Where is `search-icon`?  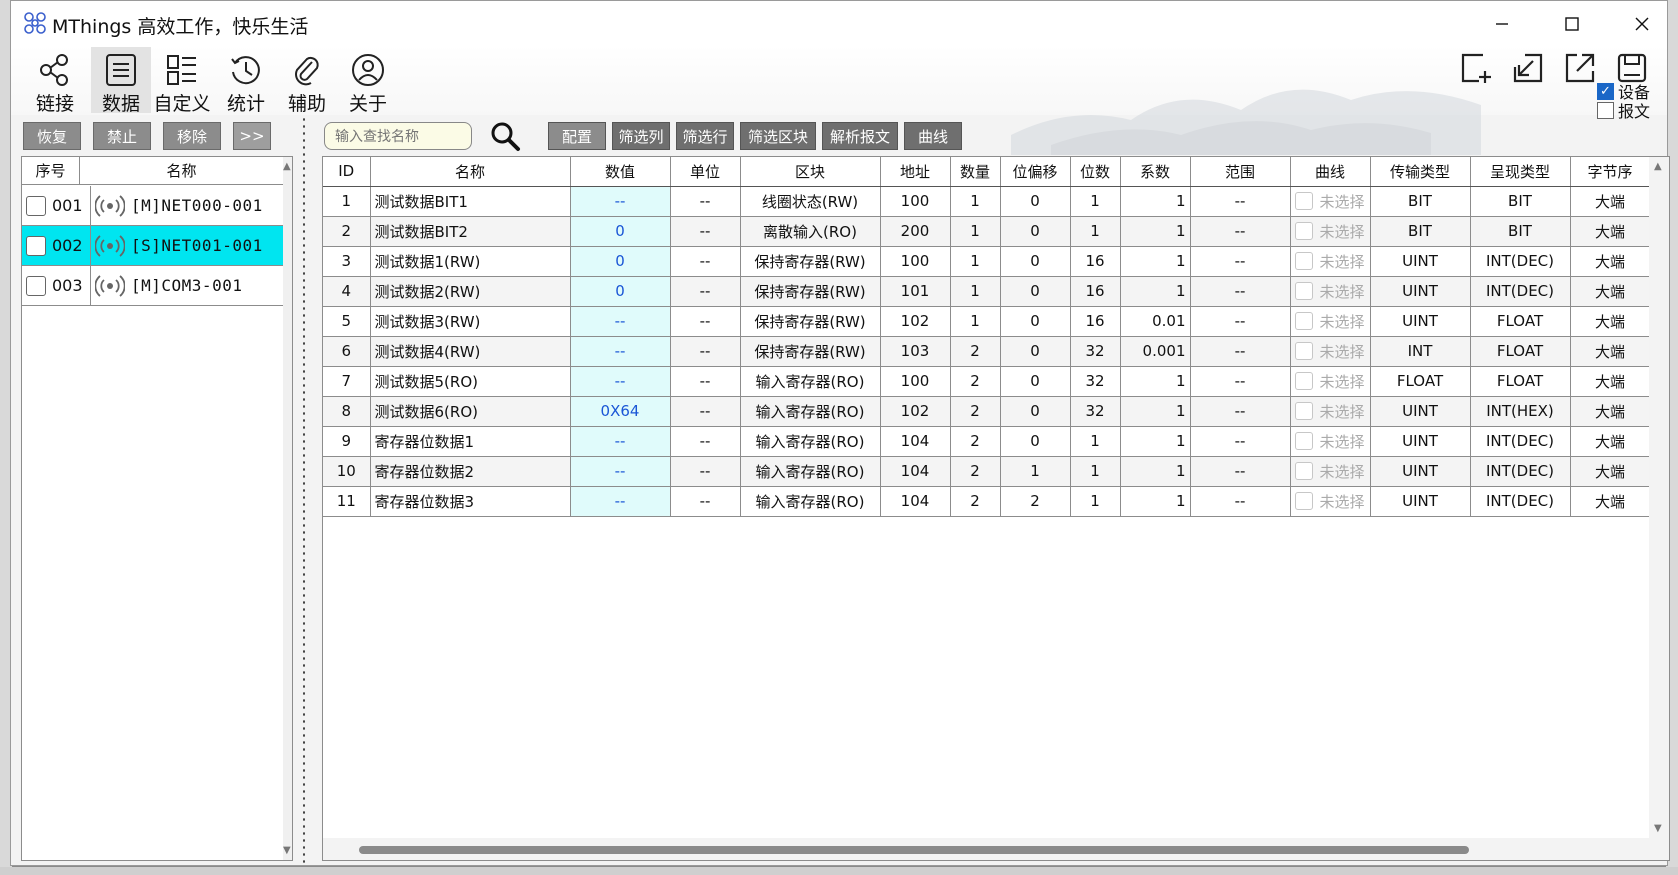 search-icon is located at coordinates (505, 136).